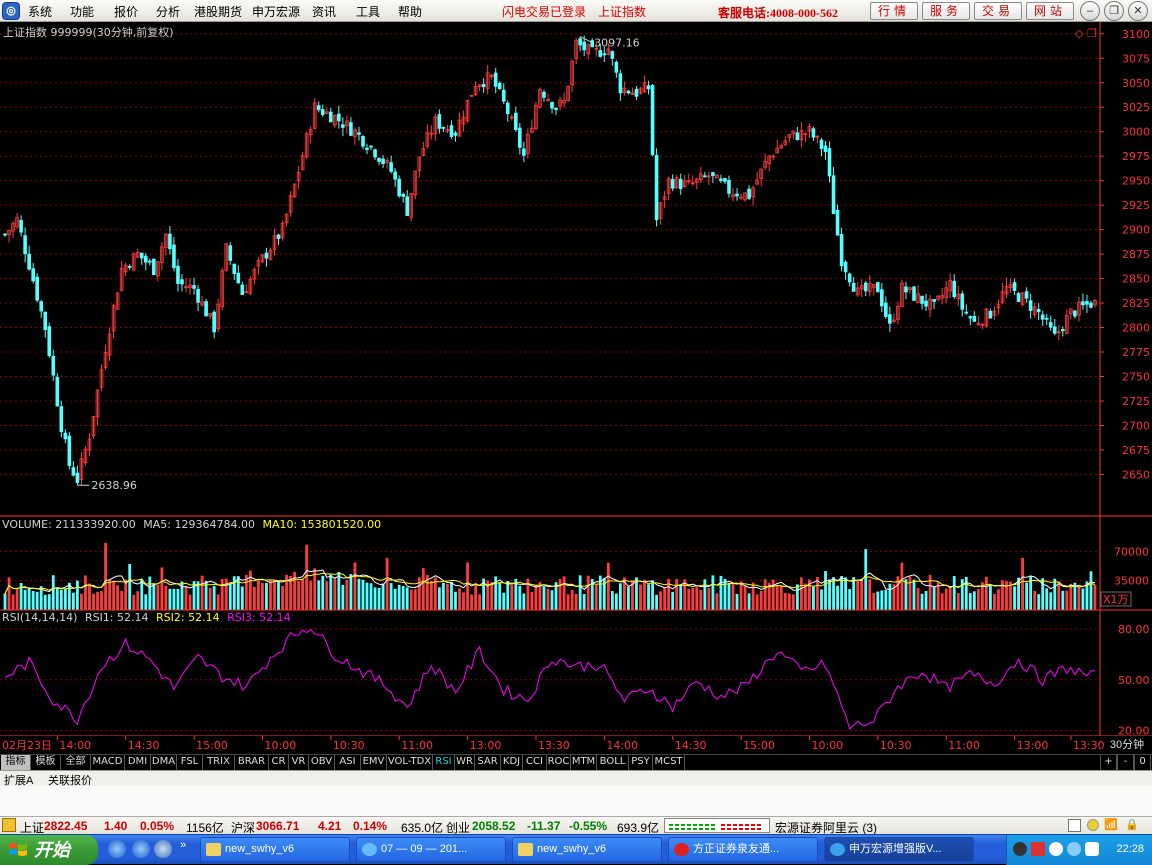 The image size is (1152, 865). I want to click on indicator-tab-macd: MACD, so click(108, 762).